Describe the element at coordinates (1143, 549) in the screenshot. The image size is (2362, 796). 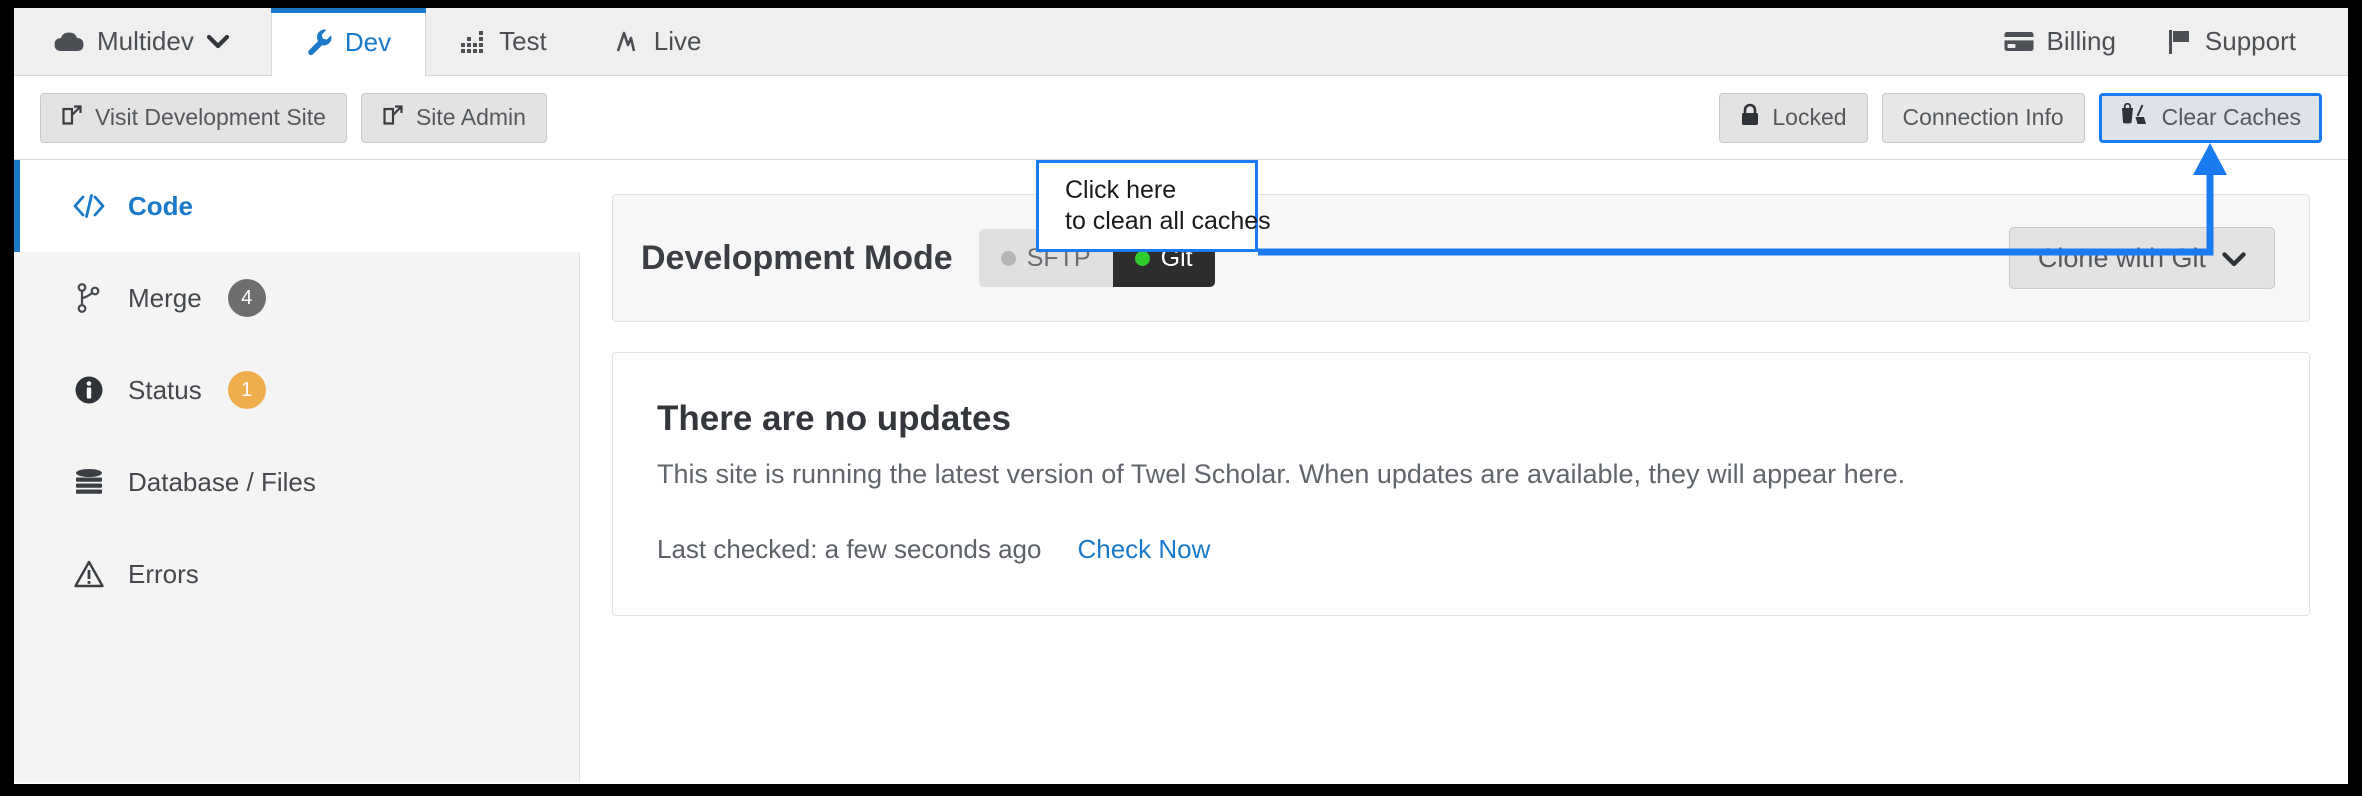
I see `check-now-link: Check Now` at that location.